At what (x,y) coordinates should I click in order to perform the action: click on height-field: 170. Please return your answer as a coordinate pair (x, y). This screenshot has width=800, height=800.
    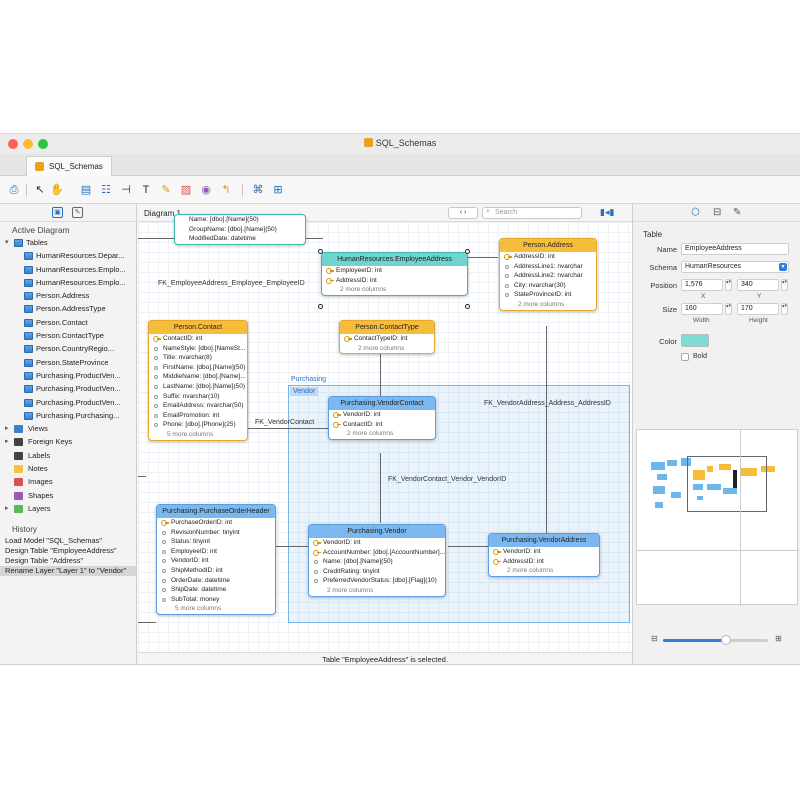
    Looking at the image, I should click on (758, 309).